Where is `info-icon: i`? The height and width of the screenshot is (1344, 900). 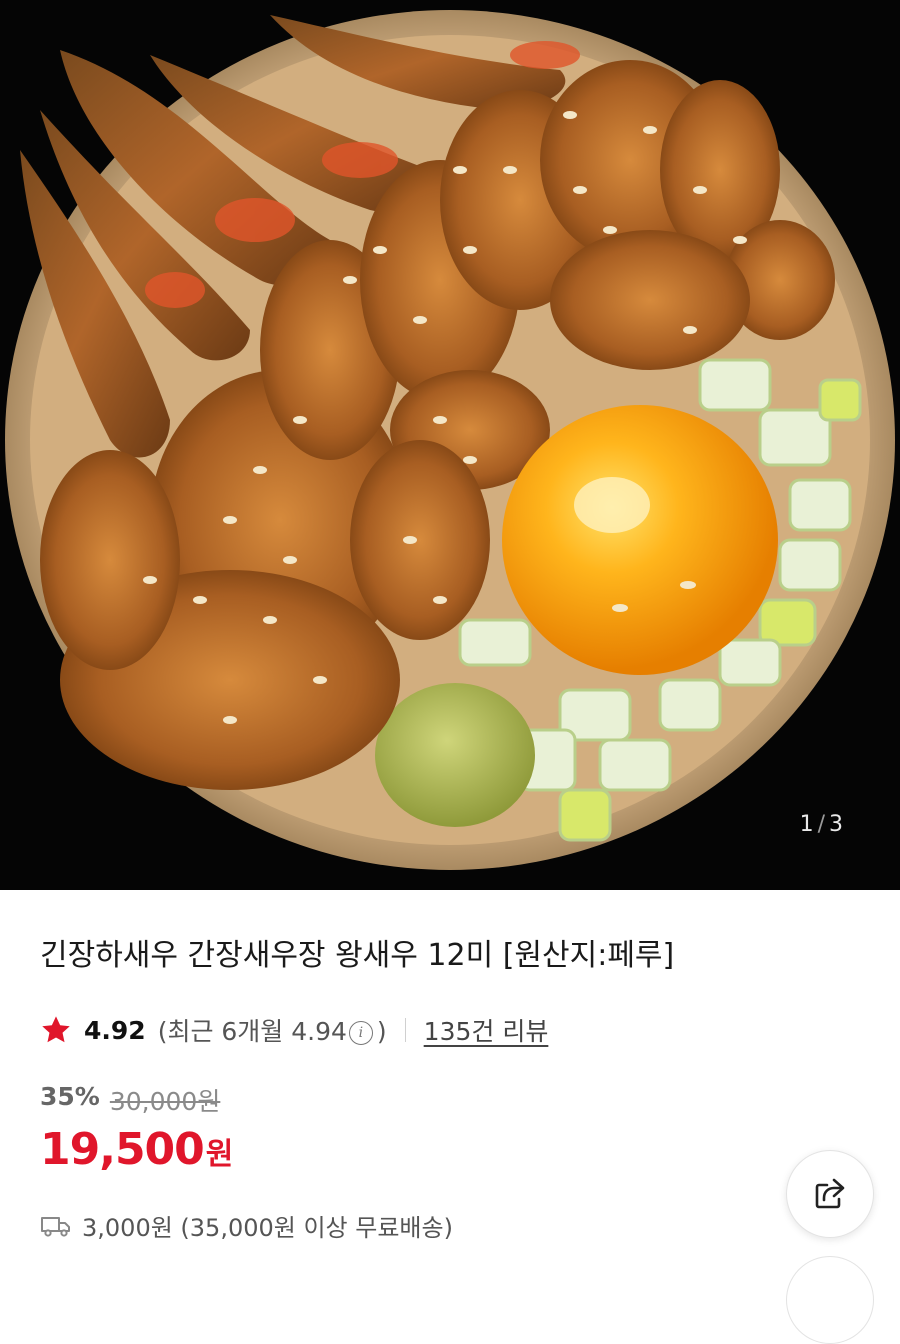
info-icon: i is located at coordinates (360, 1033).